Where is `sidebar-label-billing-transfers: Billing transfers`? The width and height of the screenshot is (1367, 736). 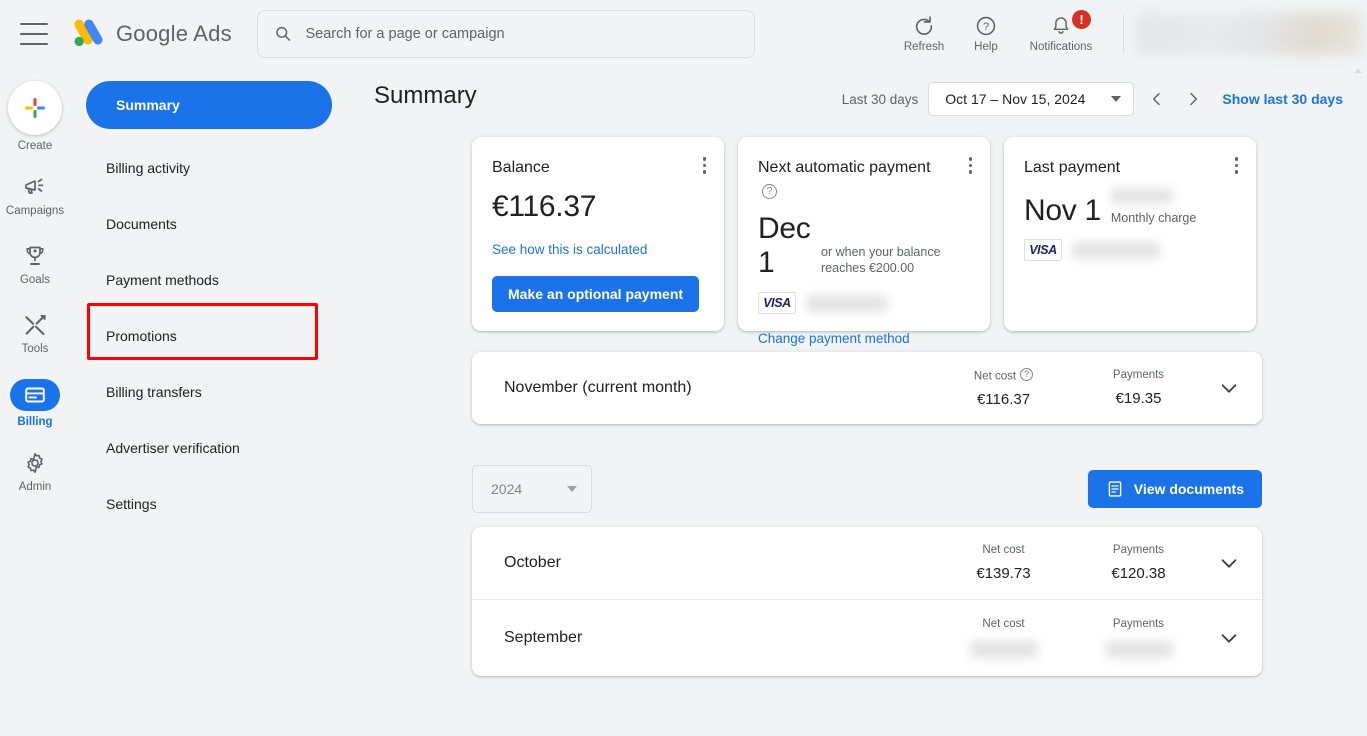
sidebar-label-billing-transfers: Billing transfers is located at coordinates (154, 391).